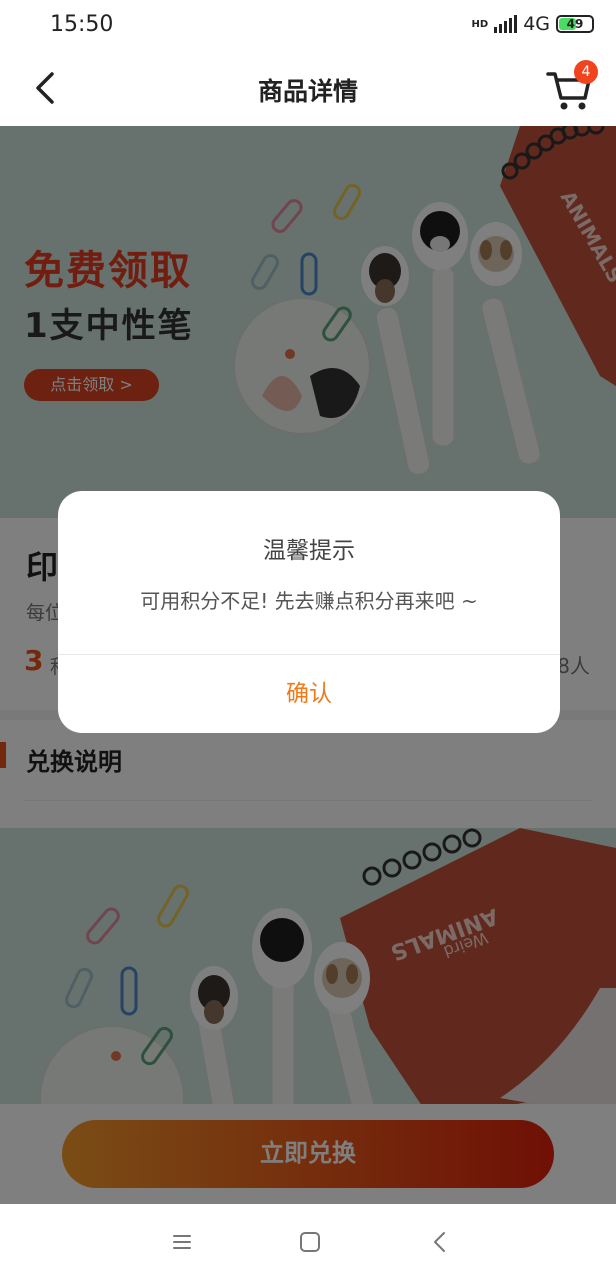 The width and height of the screenshot is (616, 1279). What do you see at coordinates (307, 91) in the screenshot?
I see `page-title: 商品详情` at bounding box center [307, 91].